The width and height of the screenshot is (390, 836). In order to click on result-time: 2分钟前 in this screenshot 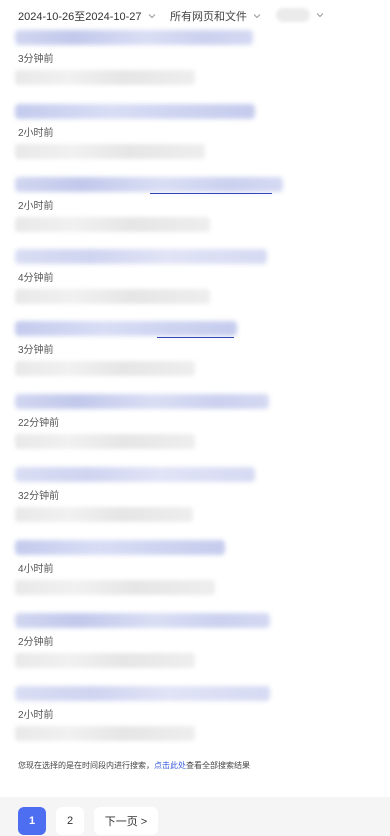, I will do `click(36, 642)`.